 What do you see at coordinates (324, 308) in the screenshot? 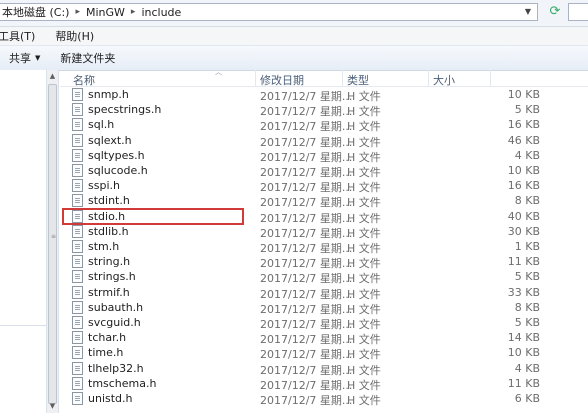
I see `file-row: subauth.h 2017/12/7 星期... H 文件 8 KB` at bounding box center [324, 308].